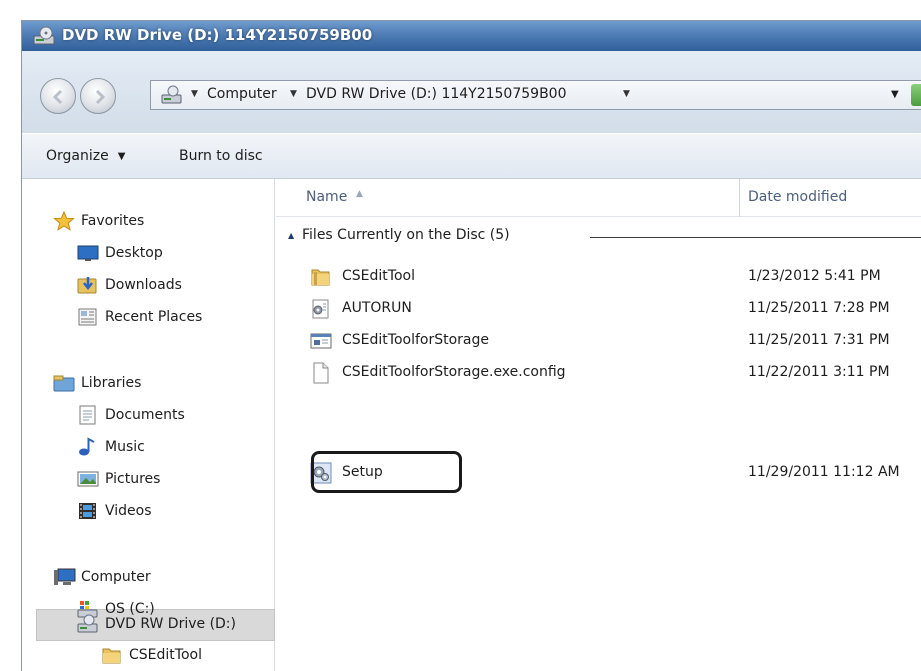 This screenshot has height=671, width=921. Describe the element at coordinates (148, 222) in the screenshot. I see `nav-favorites: Favorites` at that location.